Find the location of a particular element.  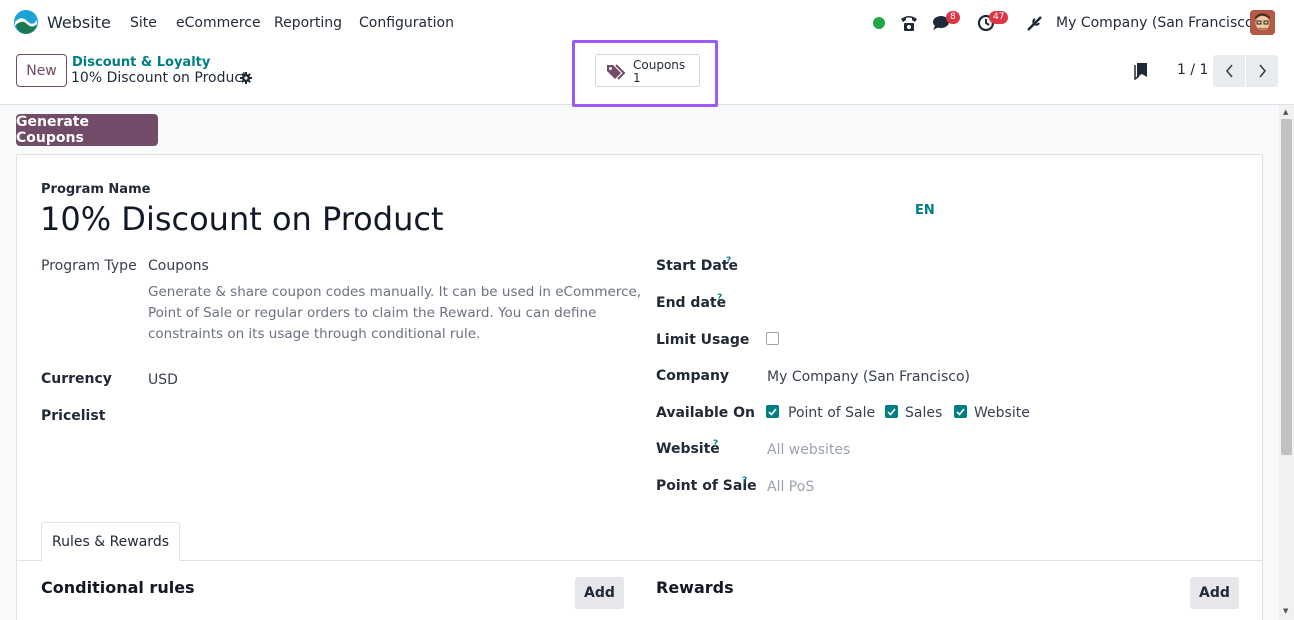

pager-previous-button is located at coordinates (1229, 71).